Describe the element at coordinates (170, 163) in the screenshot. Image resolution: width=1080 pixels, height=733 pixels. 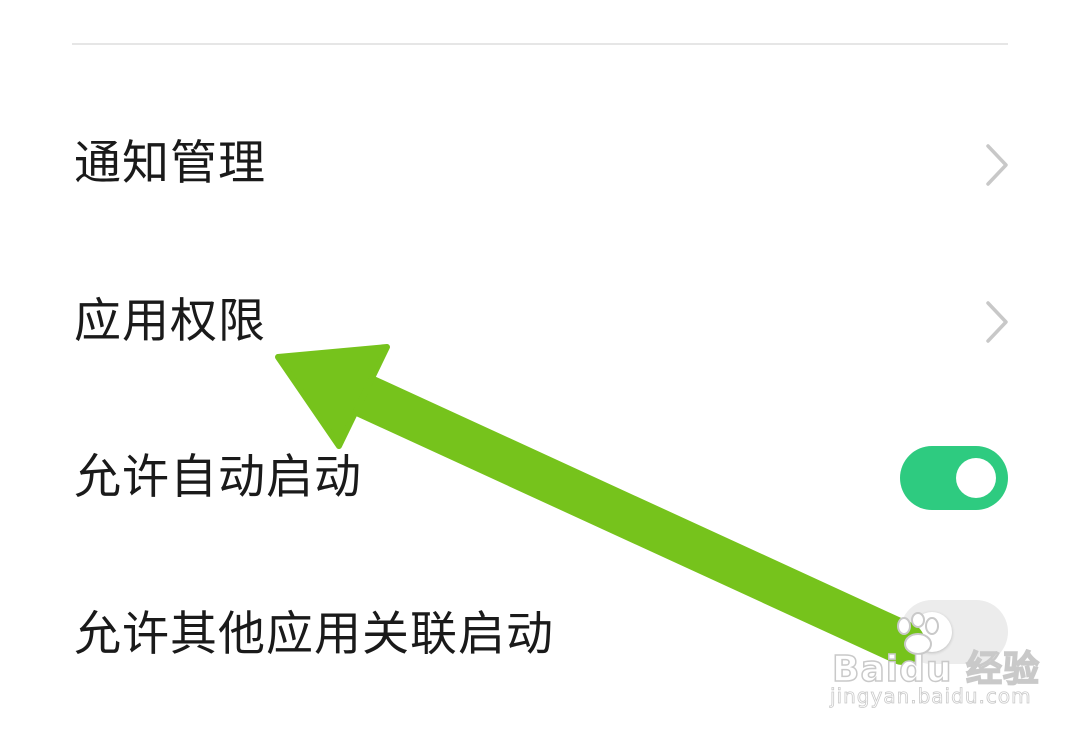
I see `settings-item-label: 通知管理` at that location.